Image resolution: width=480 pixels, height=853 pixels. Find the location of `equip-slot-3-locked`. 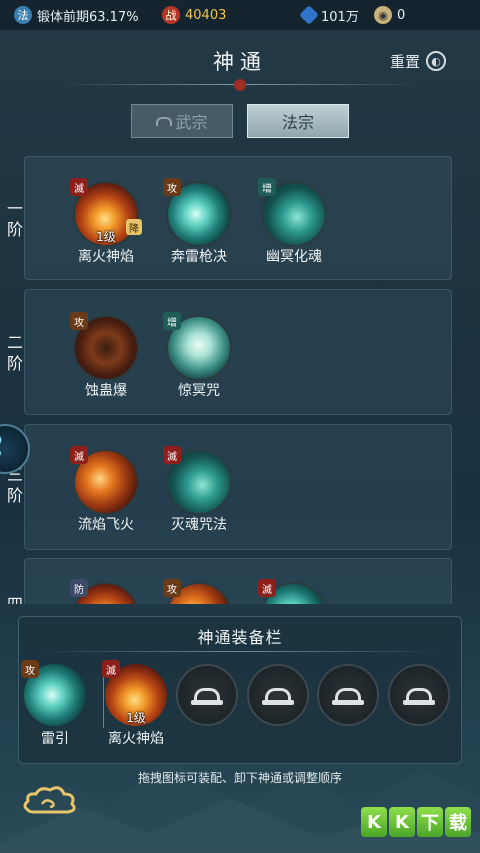

equip-slot-3-locked is located at coordinates (278, 695).